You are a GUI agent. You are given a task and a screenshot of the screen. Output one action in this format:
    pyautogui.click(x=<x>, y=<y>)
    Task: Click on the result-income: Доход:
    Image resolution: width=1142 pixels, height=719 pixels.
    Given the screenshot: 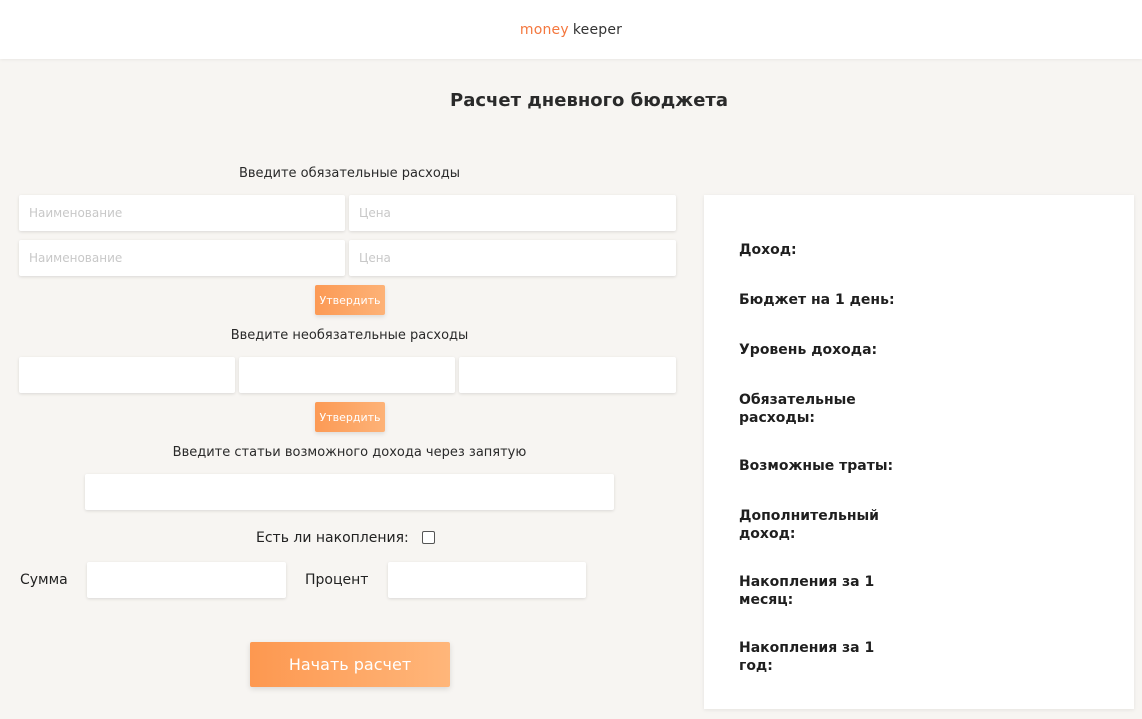 What is the action you would take?
    pyautogui.click(x=768, y=250)
    